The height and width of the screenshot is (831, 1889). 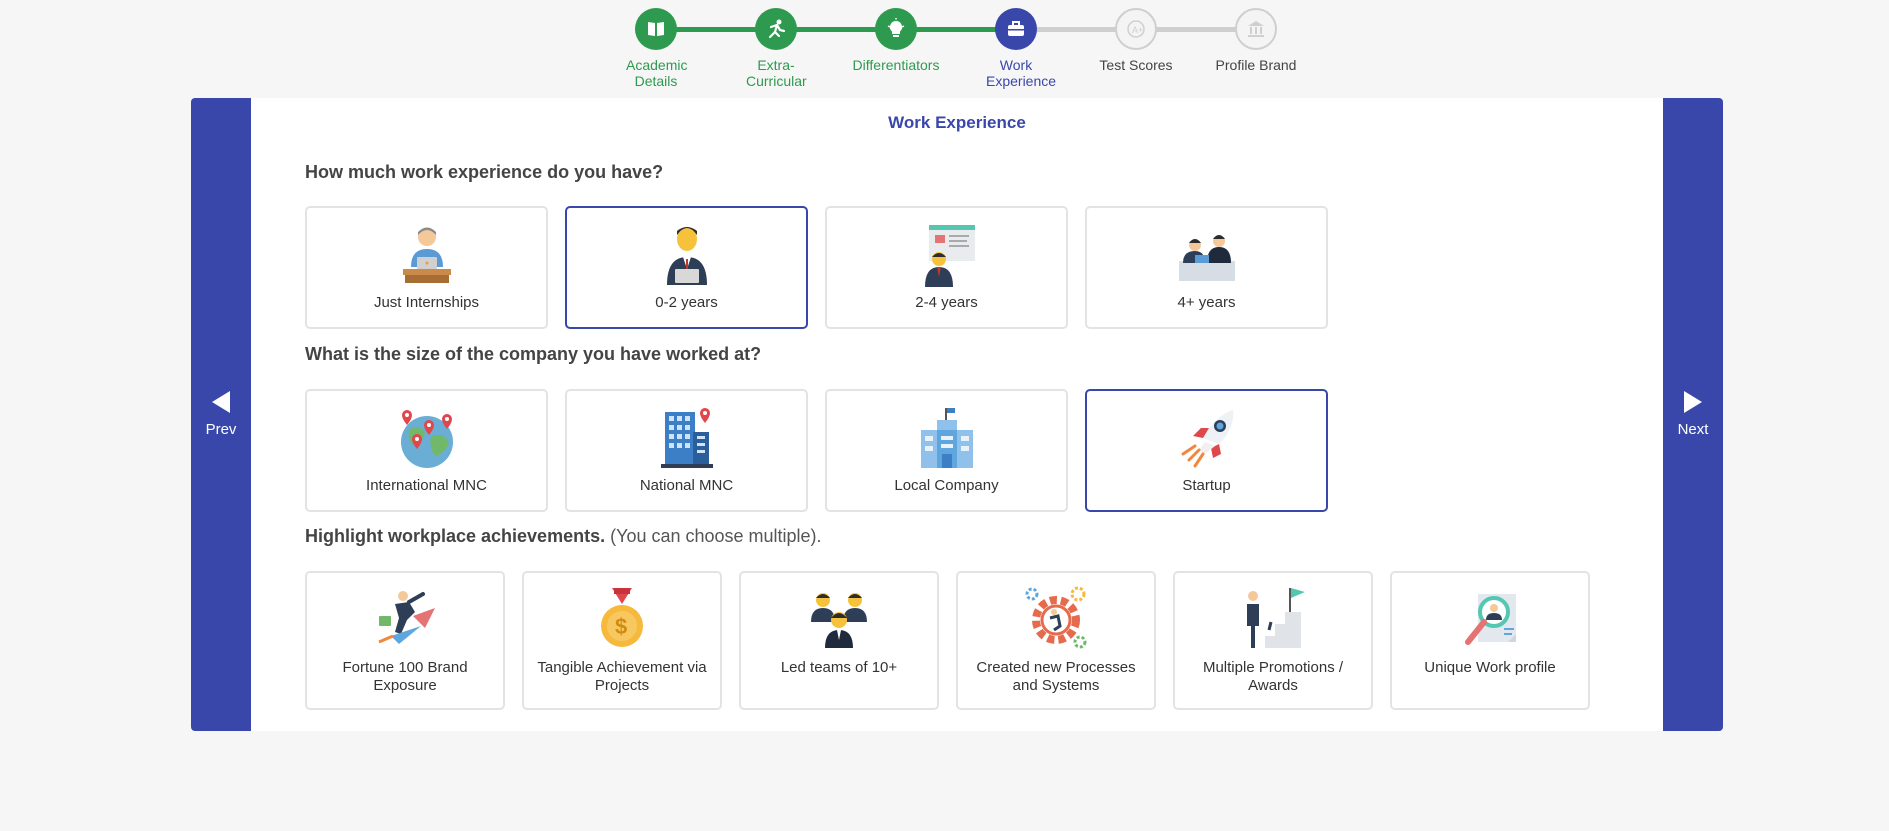 What do you see at coordinates (484, 172) in the screenshot?
I see `question-experience: How much work experience do you have?` at bounding box center [484, 172].